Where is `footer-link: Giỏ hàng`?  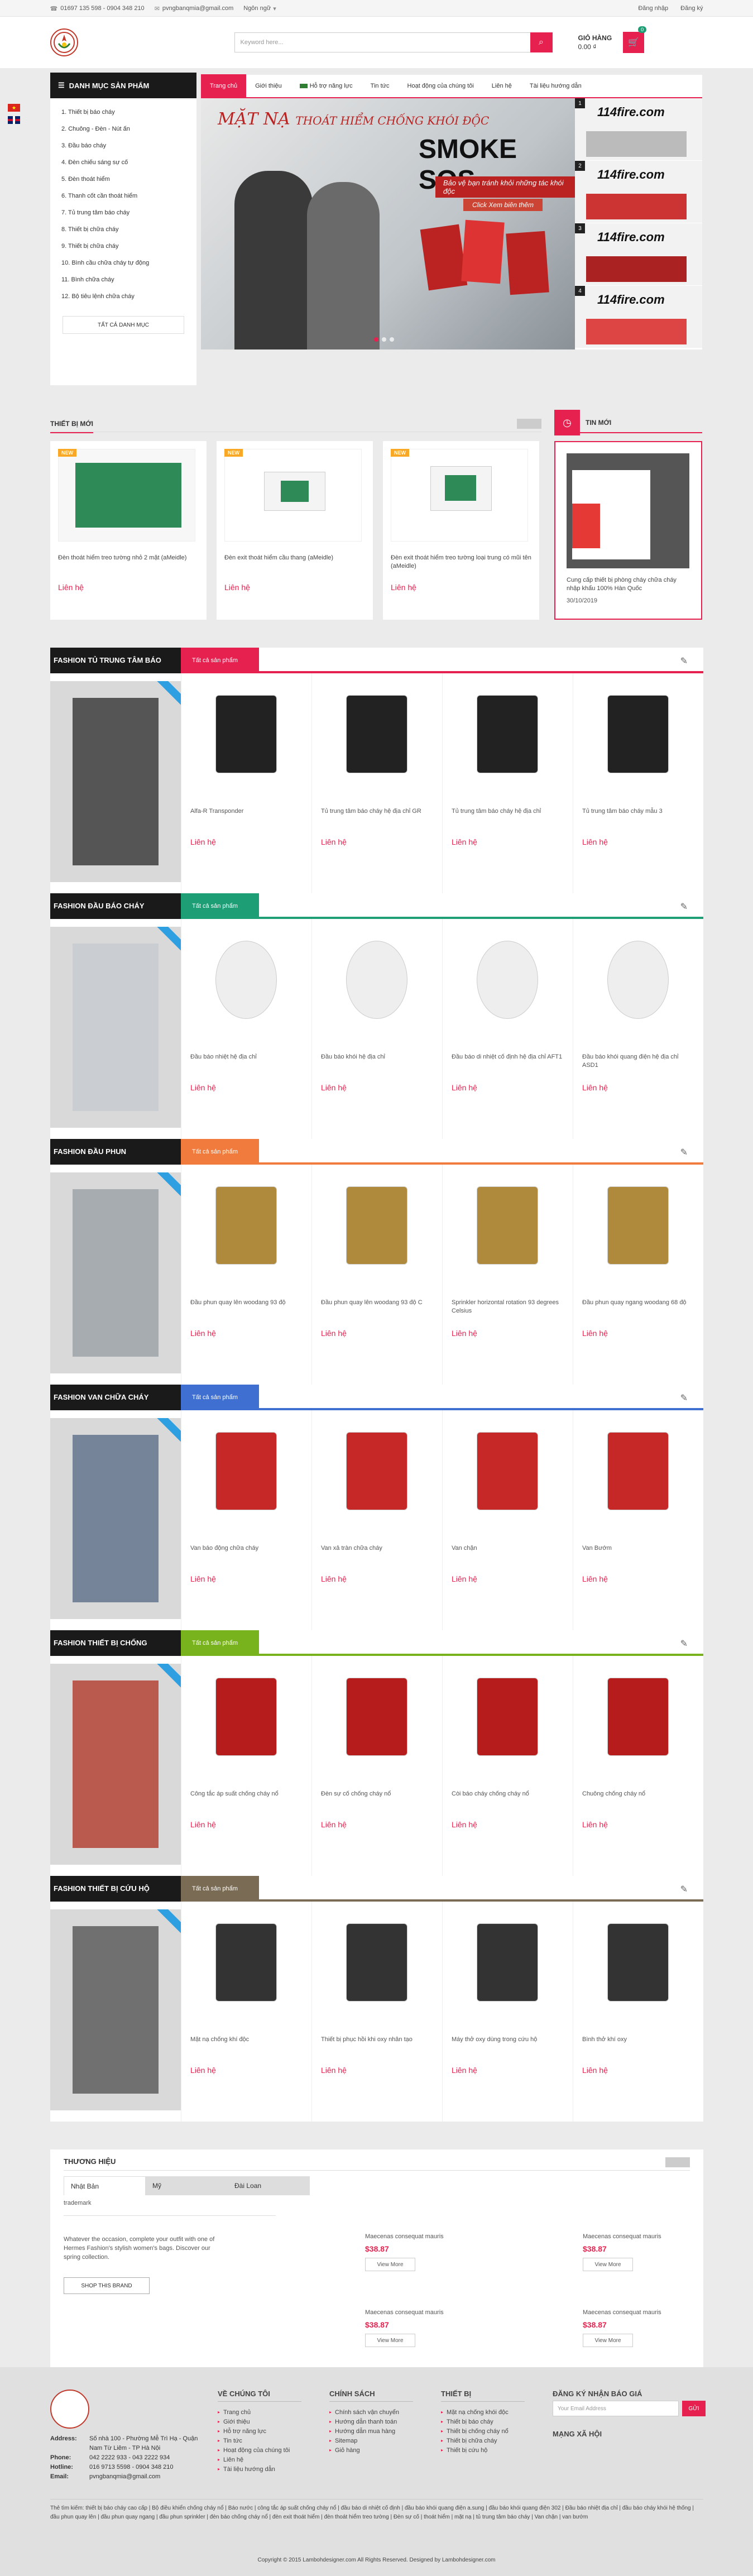 footer-link: Giỏ hàng is located at coordinates (371, 2450).